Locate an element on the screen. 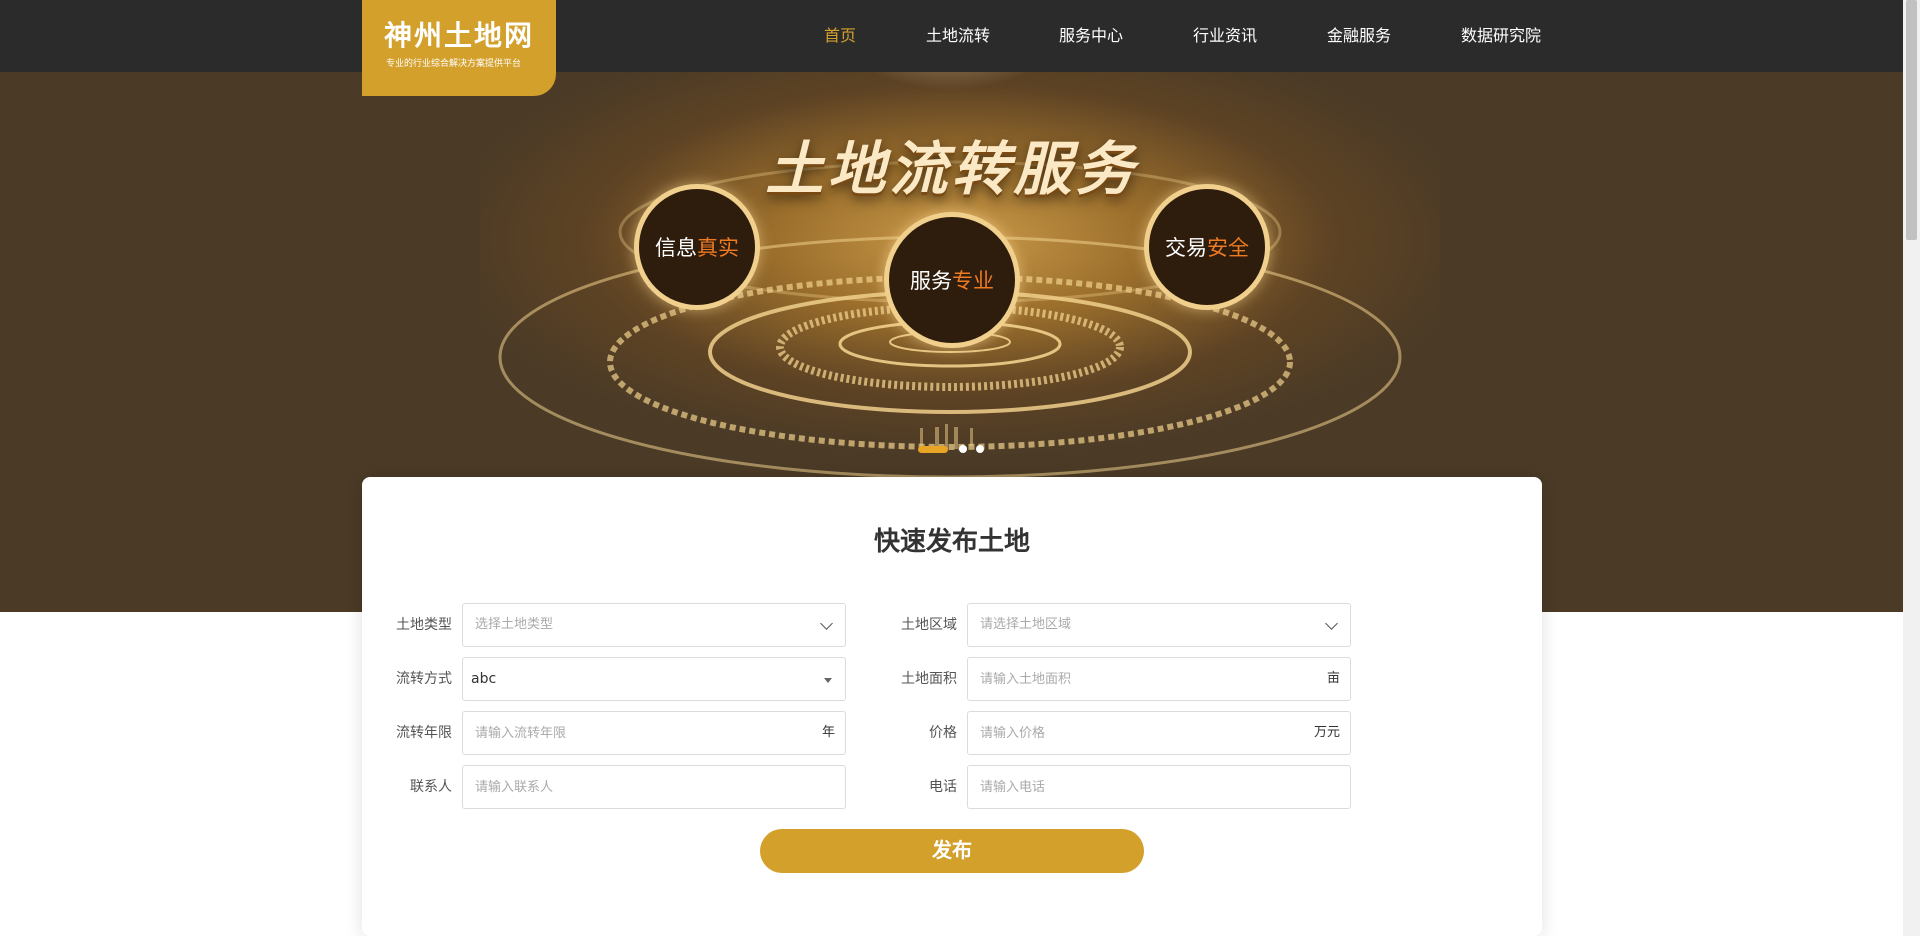 Image resolution: width=1920 pixels, height=936 pixels. field-transfer-years: 流转年限 年 is located at coordinates (604, 733).